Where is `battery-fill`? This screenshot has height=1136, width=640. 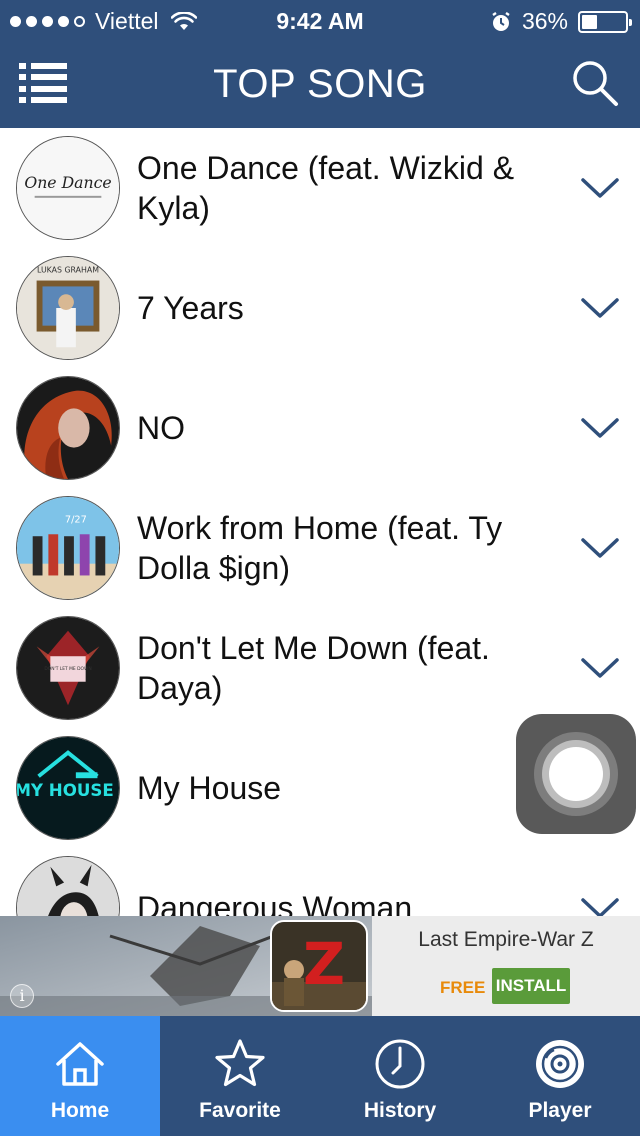 battery-fill is located at coordinates (589, 21).